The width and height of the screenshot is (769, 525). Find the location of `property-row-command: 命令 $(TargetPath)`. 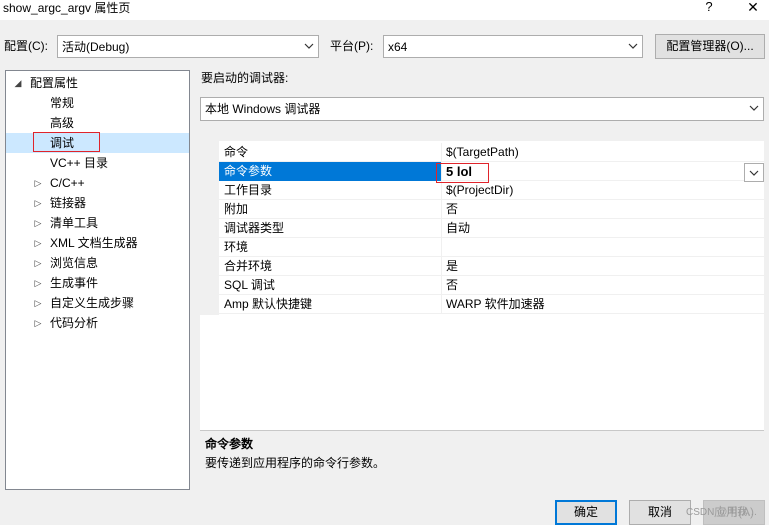

property-row-command: 命令 $(TargetPath) is located at coordinates (491, 152).